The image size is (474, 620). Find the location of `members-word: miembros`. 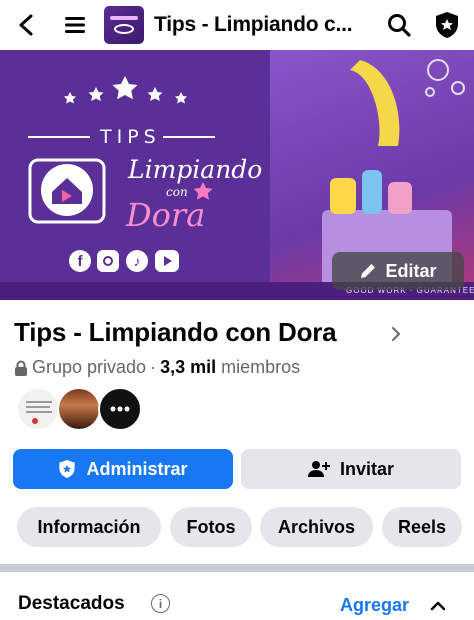

members-word: miembros is located at coordinates (260, 367).